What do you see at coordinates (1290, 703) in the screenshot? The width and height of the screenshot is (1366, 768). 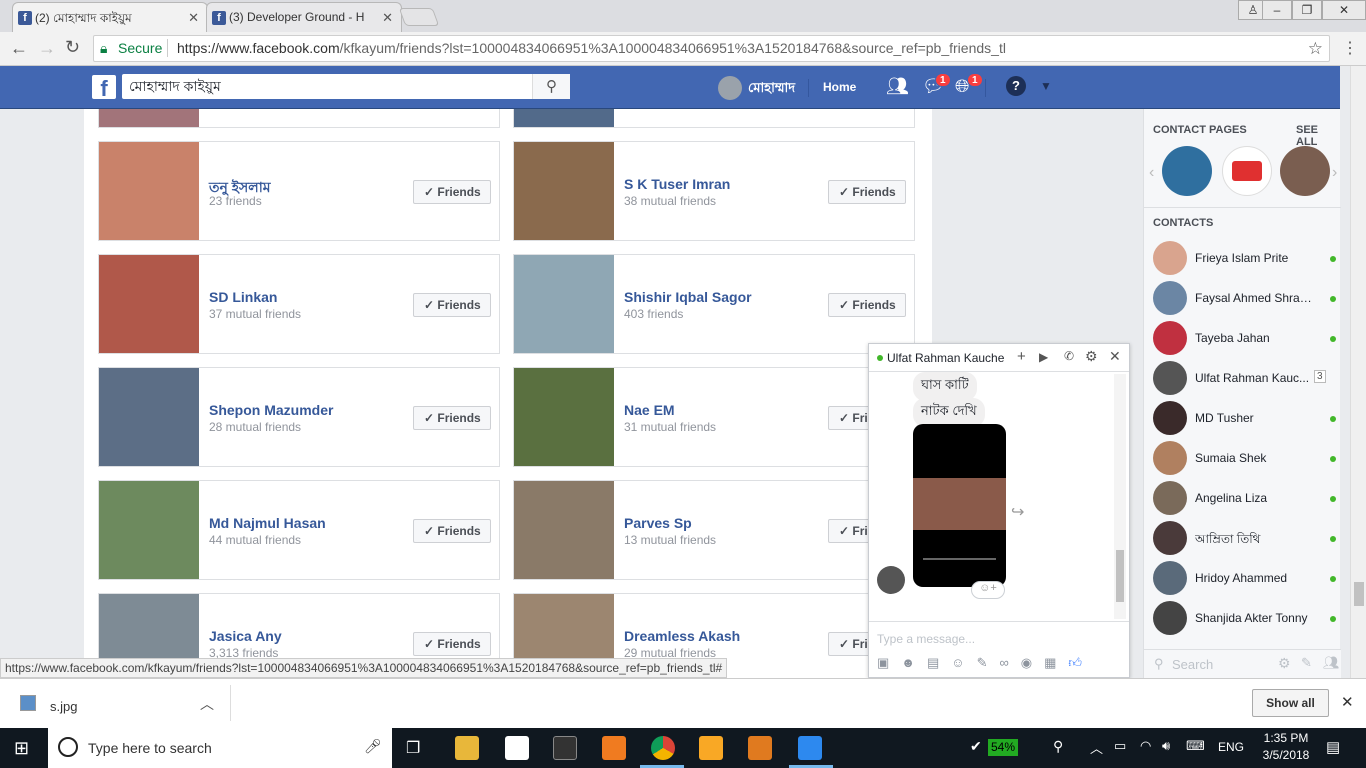 I see `show-all-button: Show all` at bounding box center [1290, 703].